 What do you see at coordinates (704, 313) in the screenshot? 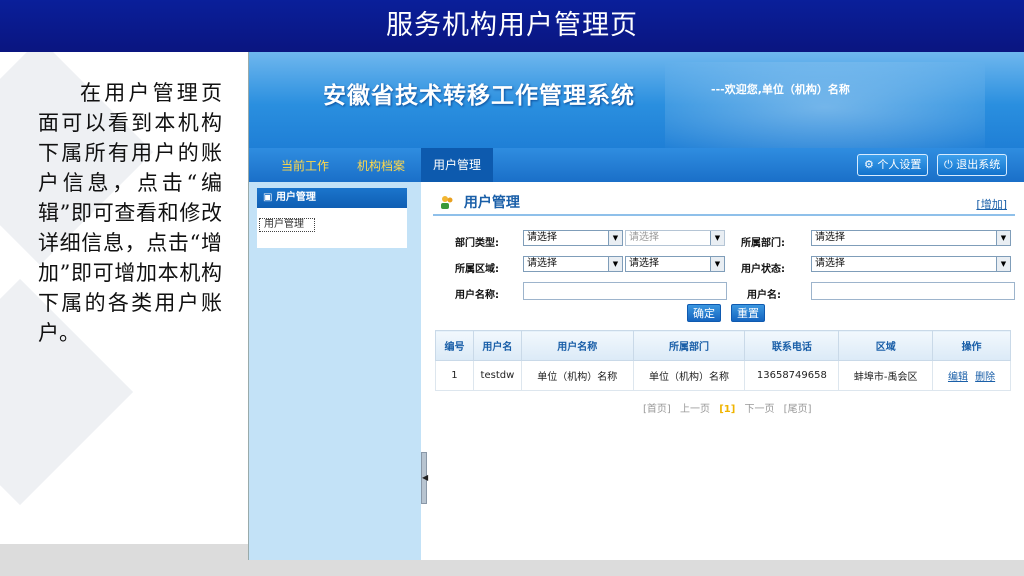
I see `confirm-button: 确定` at bounding box center [704, 313].